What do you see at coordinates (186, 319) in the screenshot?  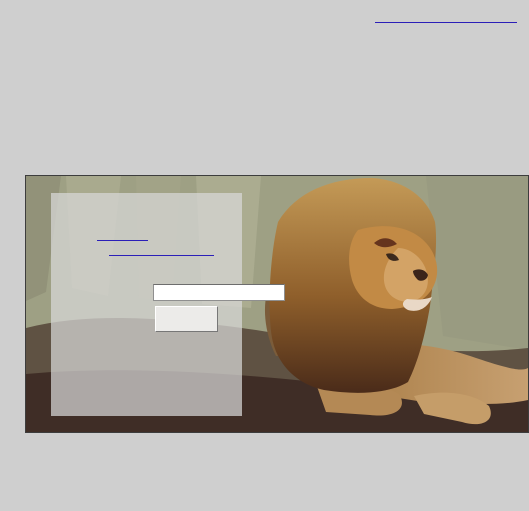 I see `panel-submit-button` at bounding box center [186, 319].